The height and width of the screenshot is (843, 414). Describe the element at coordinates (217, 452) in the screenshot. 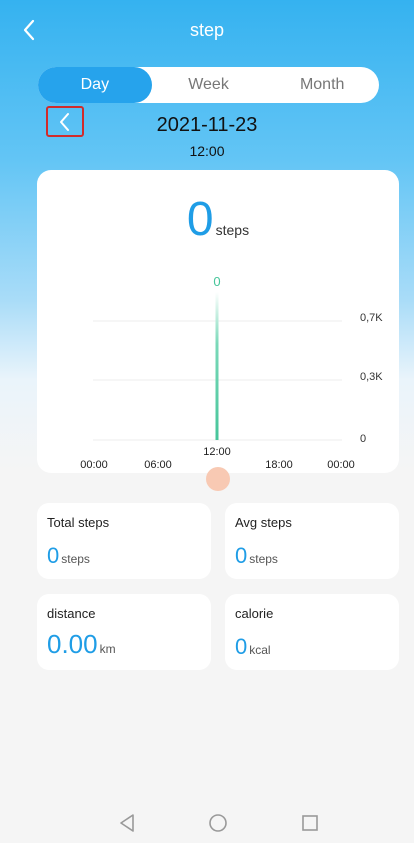

I see `selected-time-label: 12:00` at that location.